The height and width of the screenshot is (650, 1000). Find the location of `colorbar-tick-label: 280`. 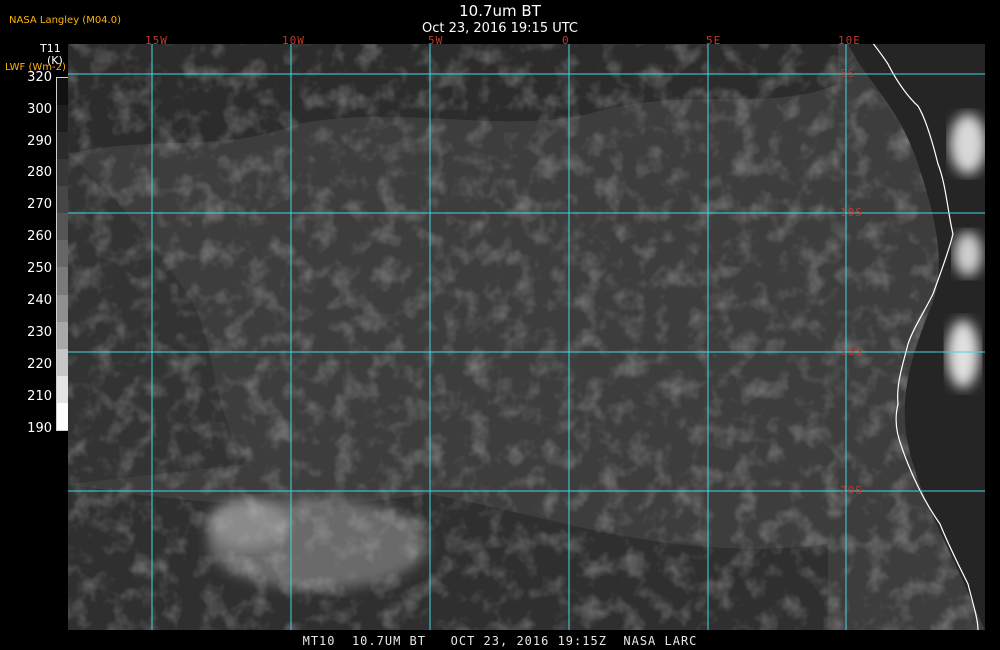

colorbar-tick-label: 280 is located at coordinates (39, 172).